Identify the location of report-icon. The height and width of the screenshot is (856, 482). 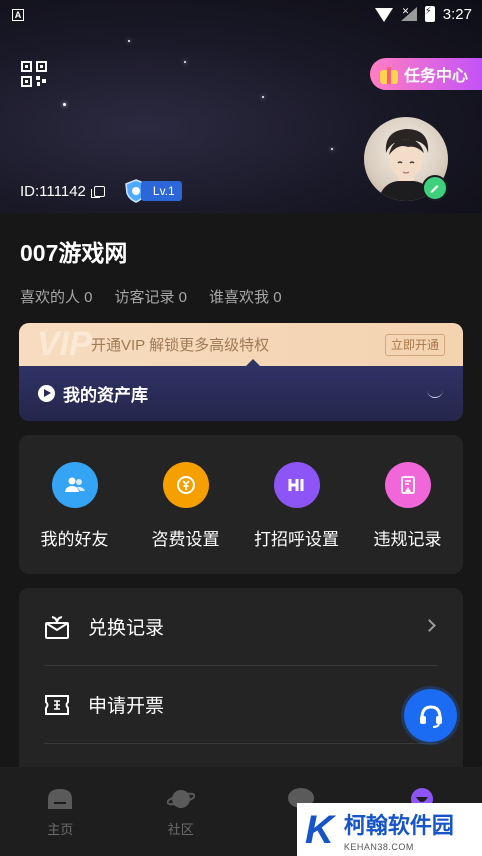
(407, 485).